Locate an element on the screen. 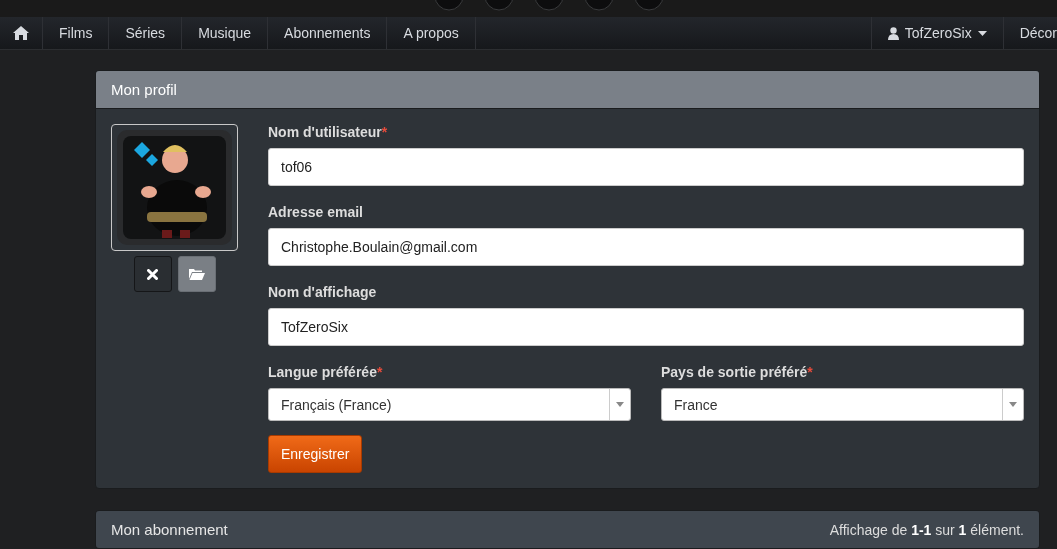 The image size is (1057, 549). input-field: TofZeroSix is located at coordinates (646, 327).